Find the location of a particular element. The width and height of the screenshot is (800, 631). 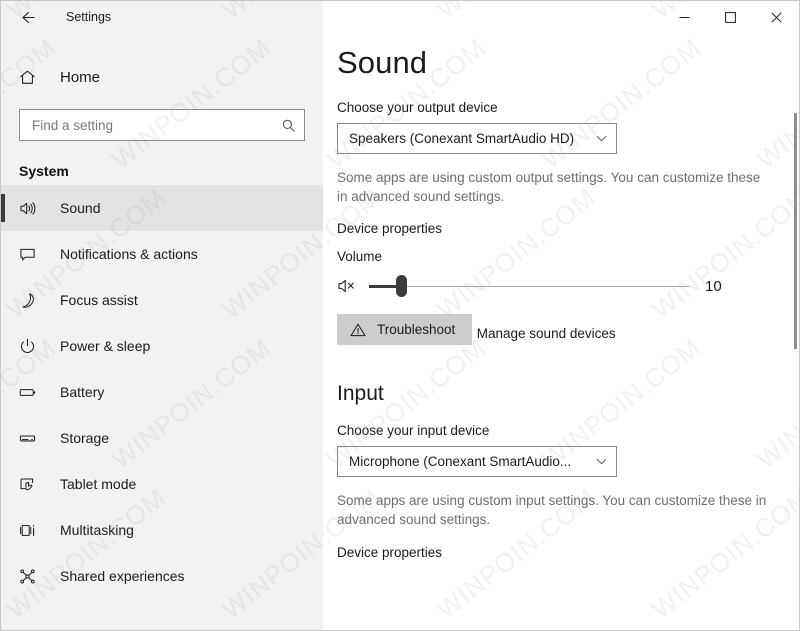

sidebar-section-label: System is located at coordinates (44, 171).